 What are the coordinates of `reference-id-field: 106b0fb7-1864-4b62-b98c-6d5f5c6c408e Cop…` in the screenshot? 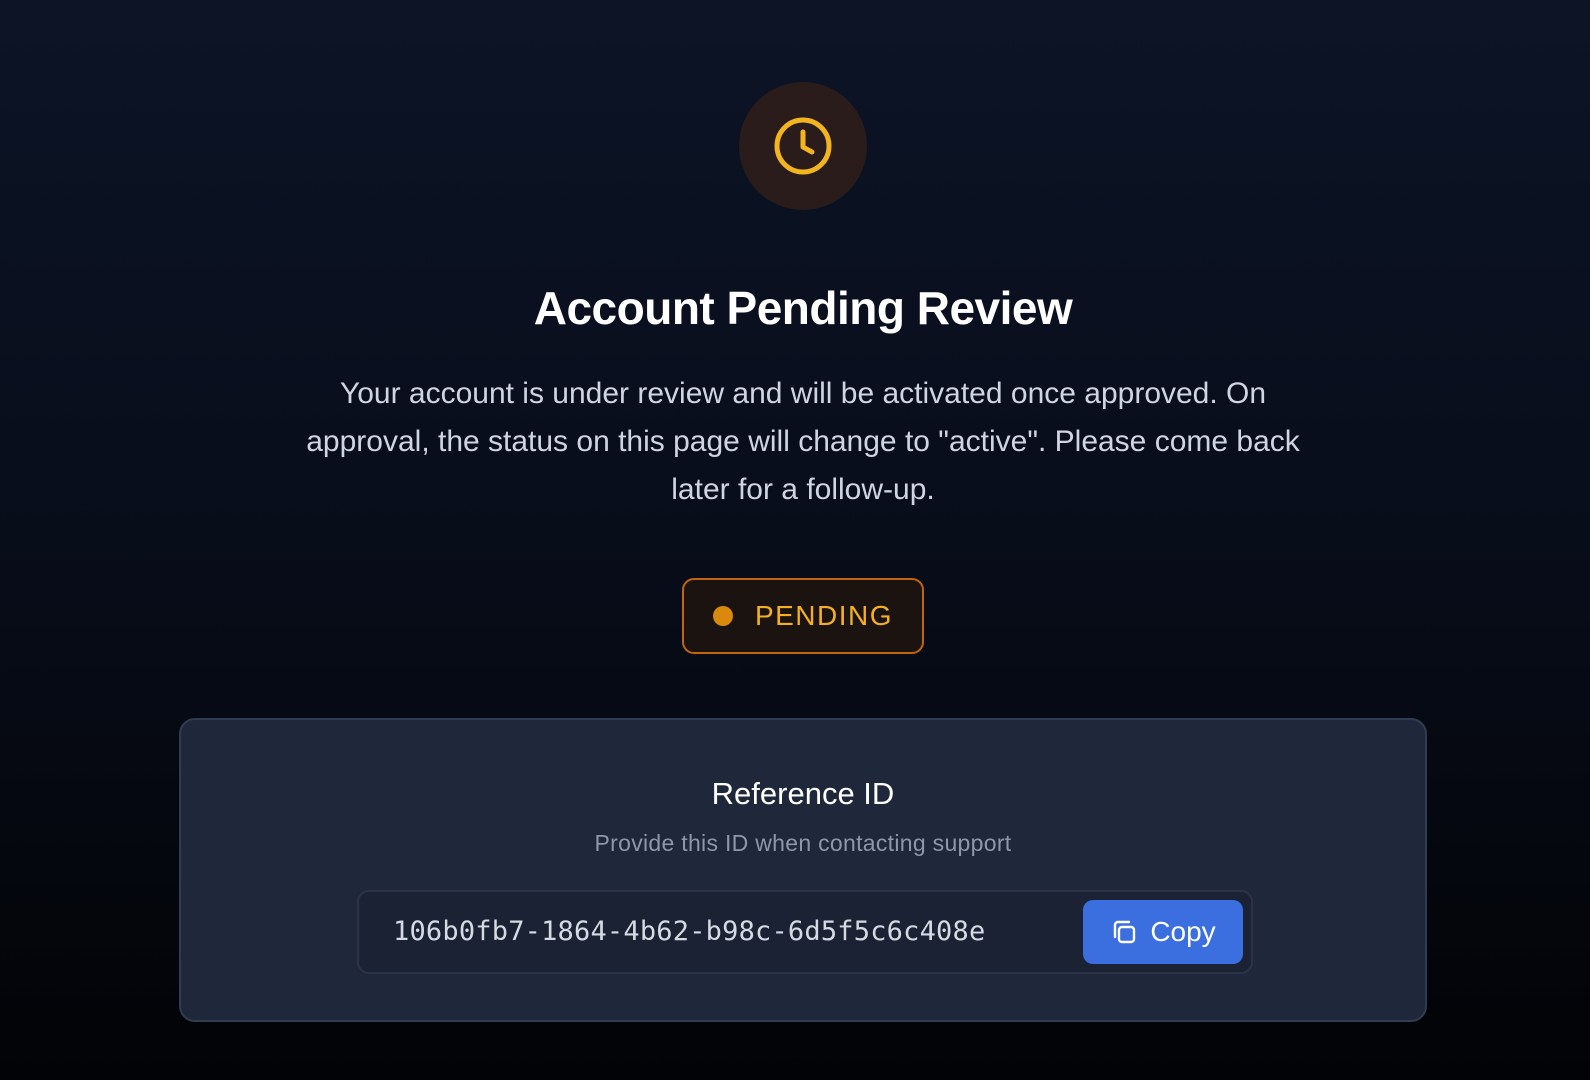 It's located at (805, 932).